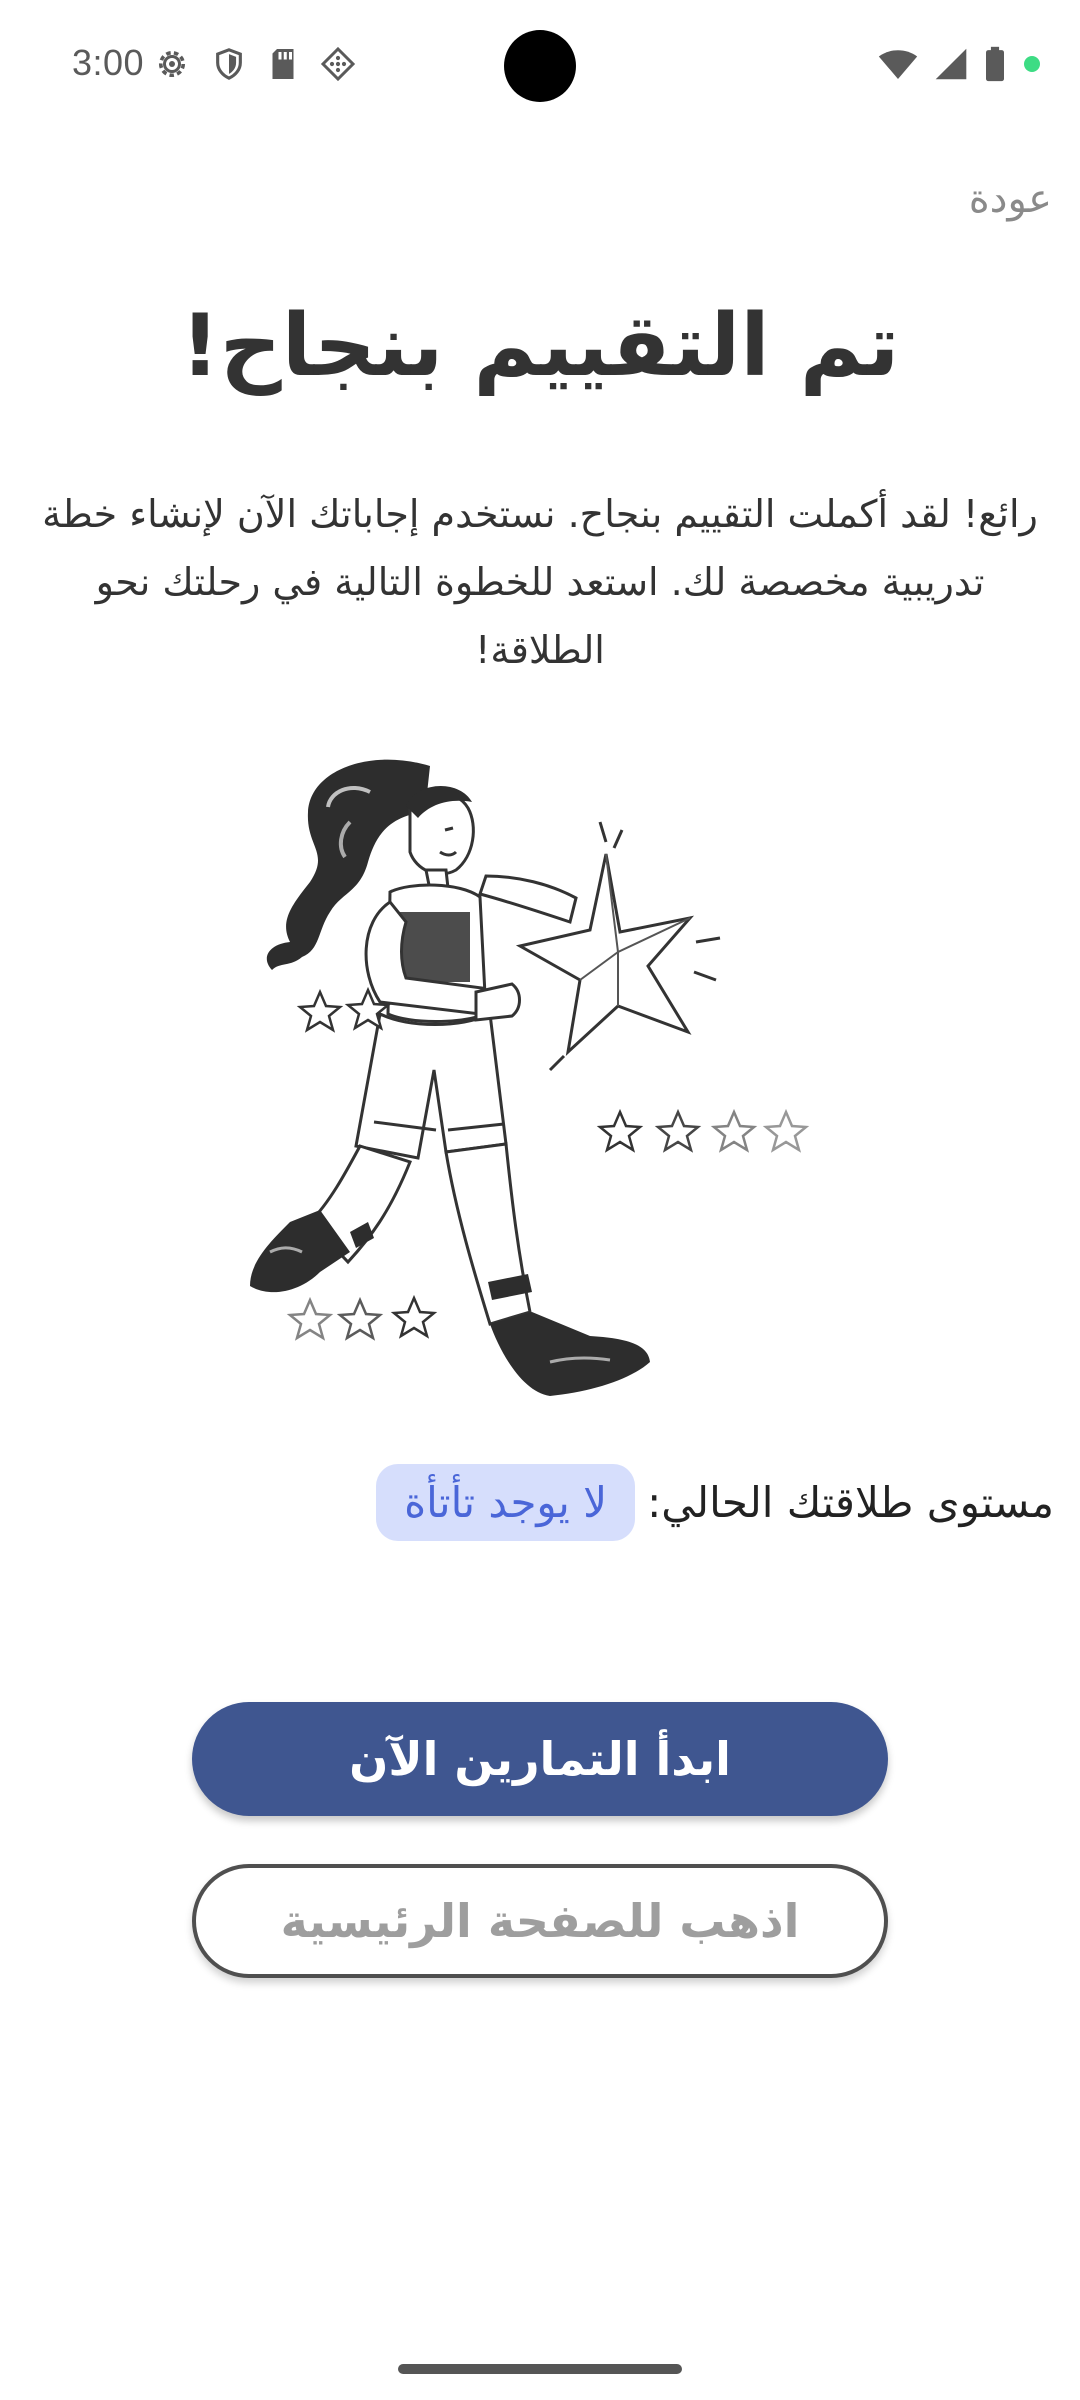  Describe the element at coordinates (1032, 64) in the screenshot. I see `dot-icon` at that location.